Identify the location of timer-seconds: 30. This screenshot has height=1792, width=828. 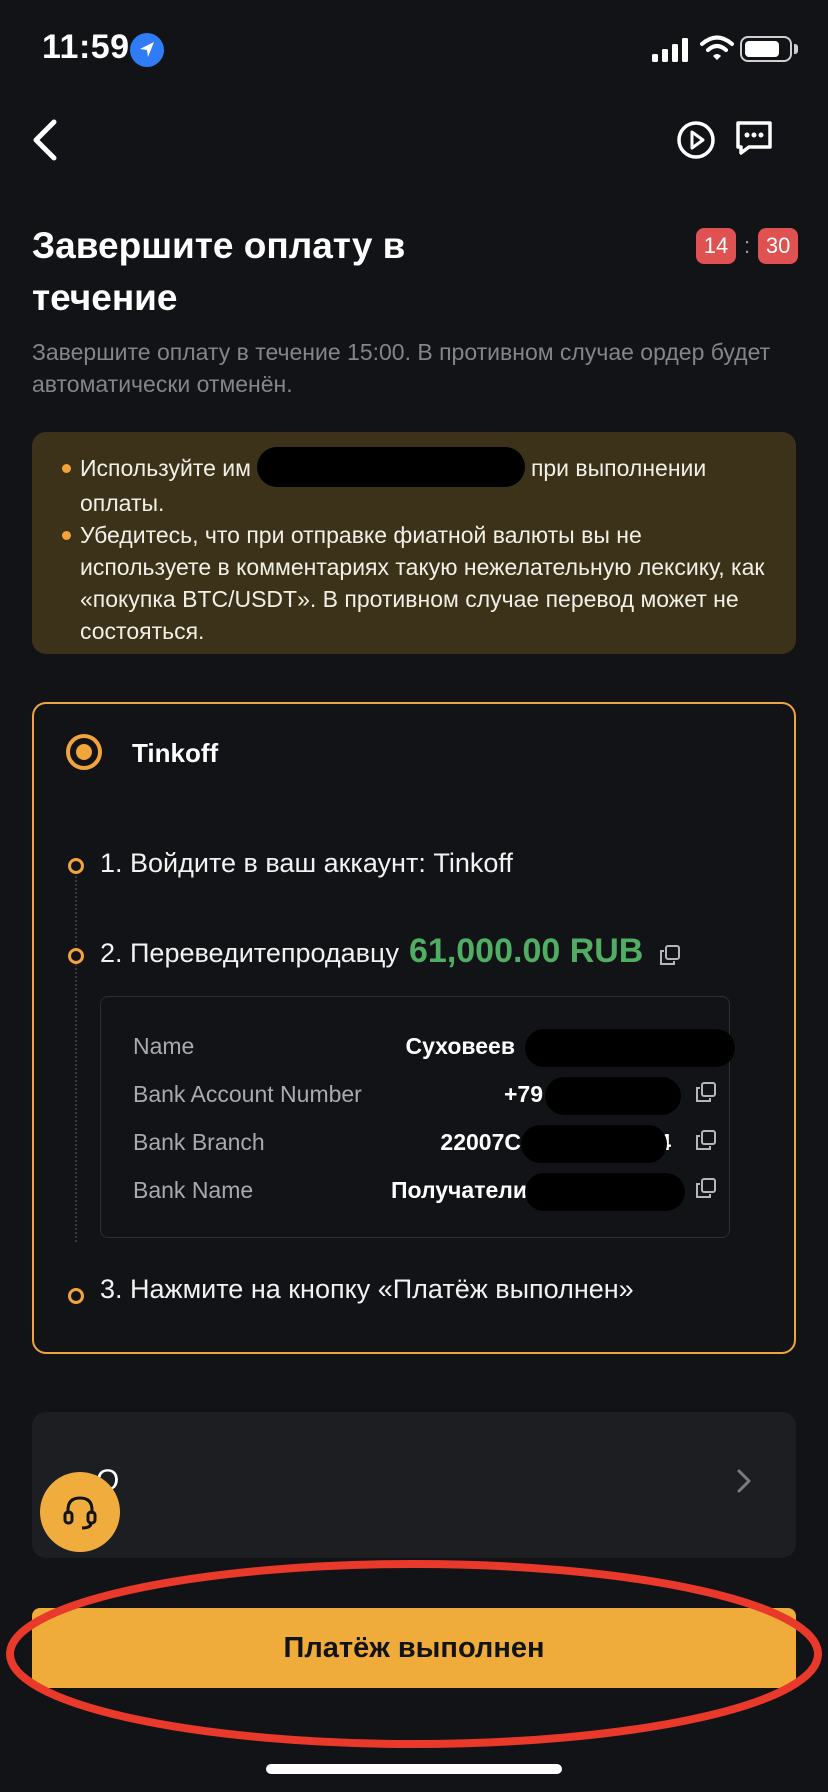
(778, 246).